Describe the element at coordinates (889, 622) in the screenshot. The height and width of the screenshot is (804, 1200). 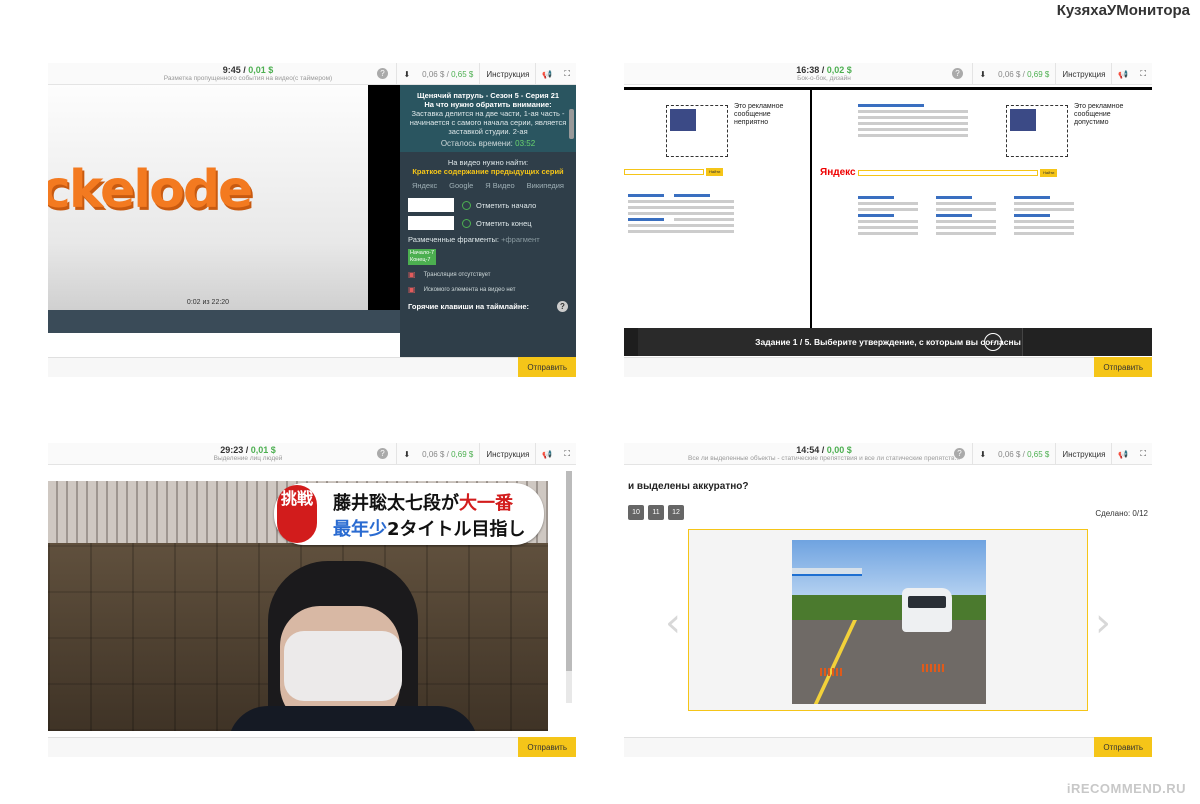
I see `road-photo` at that location.